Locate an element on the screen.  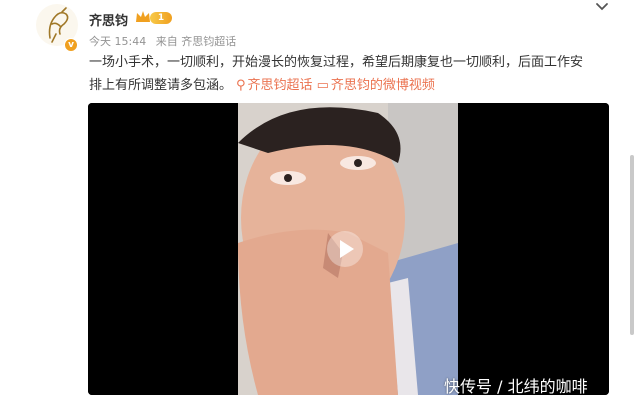
post-time: 今天 15:44 is located at coordinates (117, 41).